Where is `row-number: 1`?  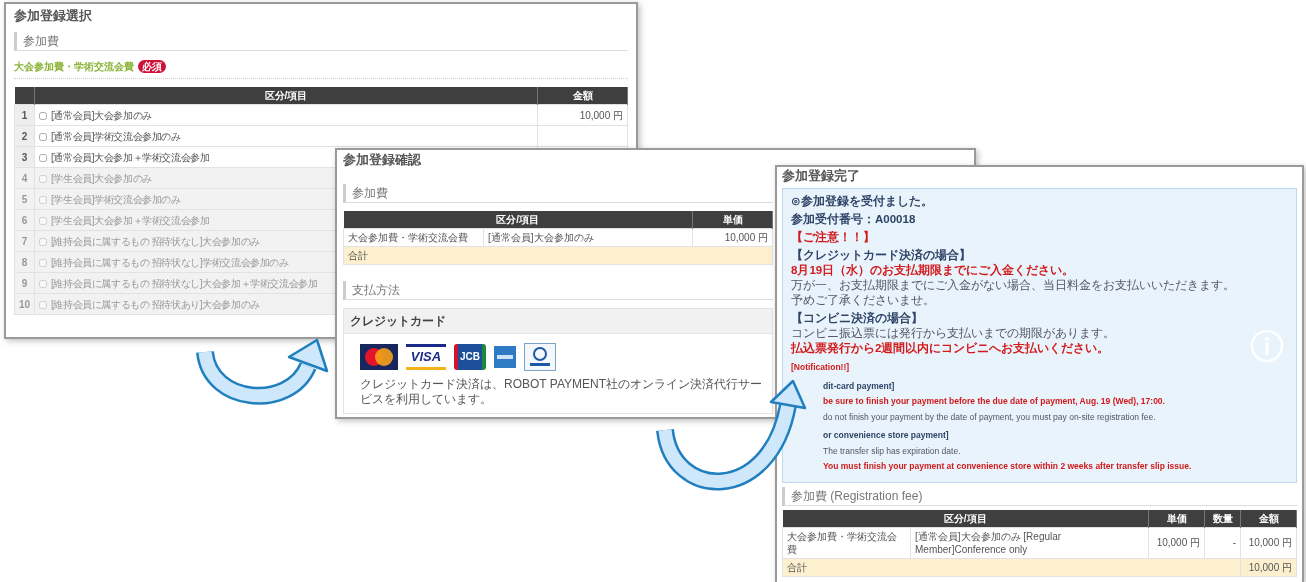 row-number: 1 is located at coordinates (24, 115).